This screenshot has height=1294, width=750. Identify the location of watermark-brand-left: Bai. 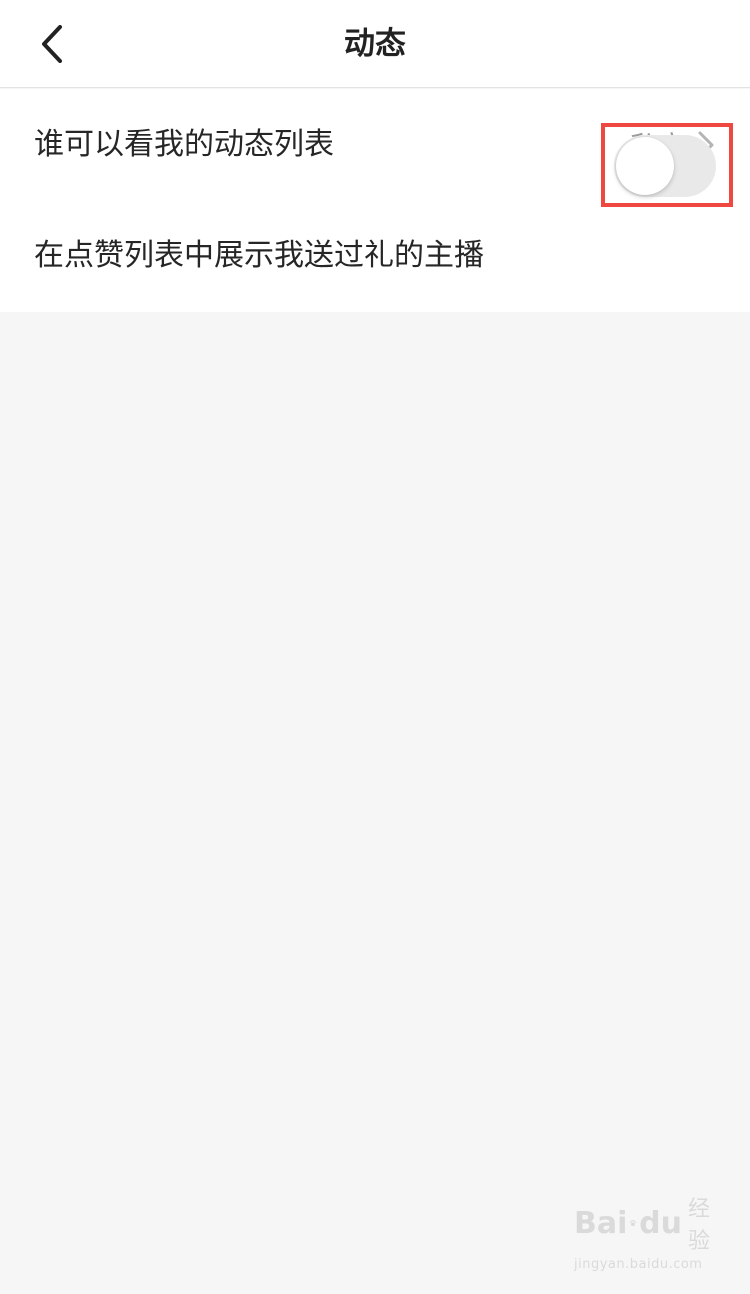
(601, 1223).